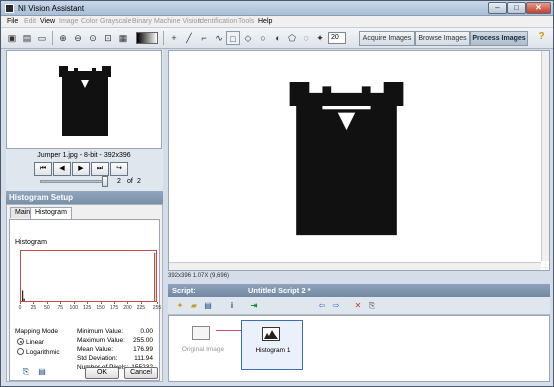  Describe the element at coordinates (93, 38) in the screenshot. I see `zoom-1to1-icon: ⊙` at that location.